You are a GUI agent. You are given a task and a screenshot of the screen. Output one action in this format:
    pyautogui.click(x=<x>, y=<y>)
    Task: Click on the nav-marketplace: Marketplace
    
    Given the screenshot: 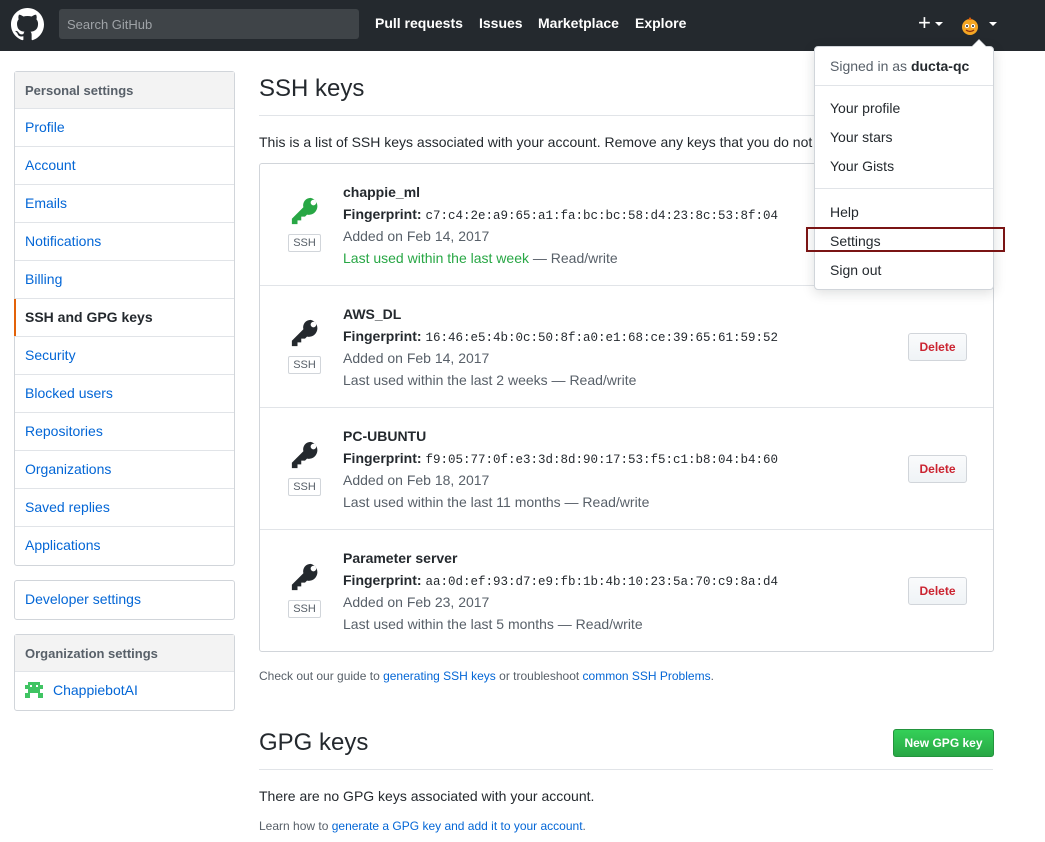 What is the action you would take?
    pyautogui.click(x=578, y=23)
    